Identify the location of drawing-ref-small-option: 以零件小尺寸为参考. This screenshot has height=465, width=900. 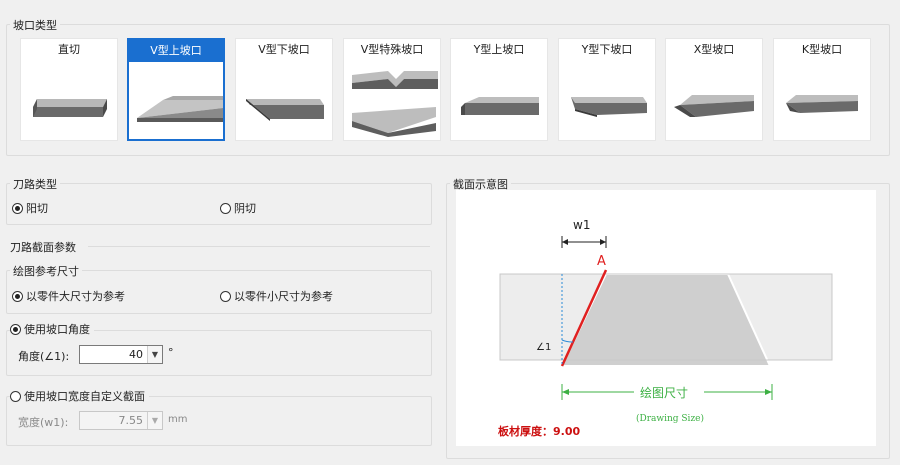
(276, 296).